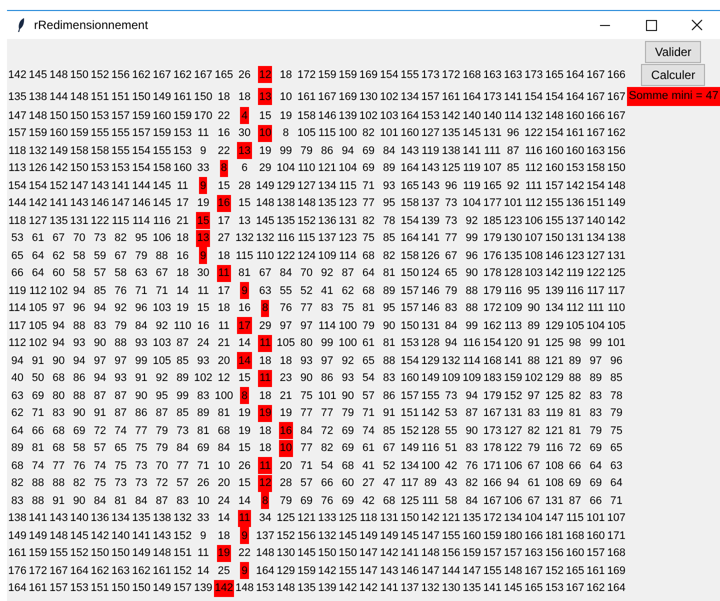 This screenshot has width=720, height=601. What do you see at coordinates (306, 536) in the screenshot?
I see `grid-number: 156` at bounding box center [306, 536].